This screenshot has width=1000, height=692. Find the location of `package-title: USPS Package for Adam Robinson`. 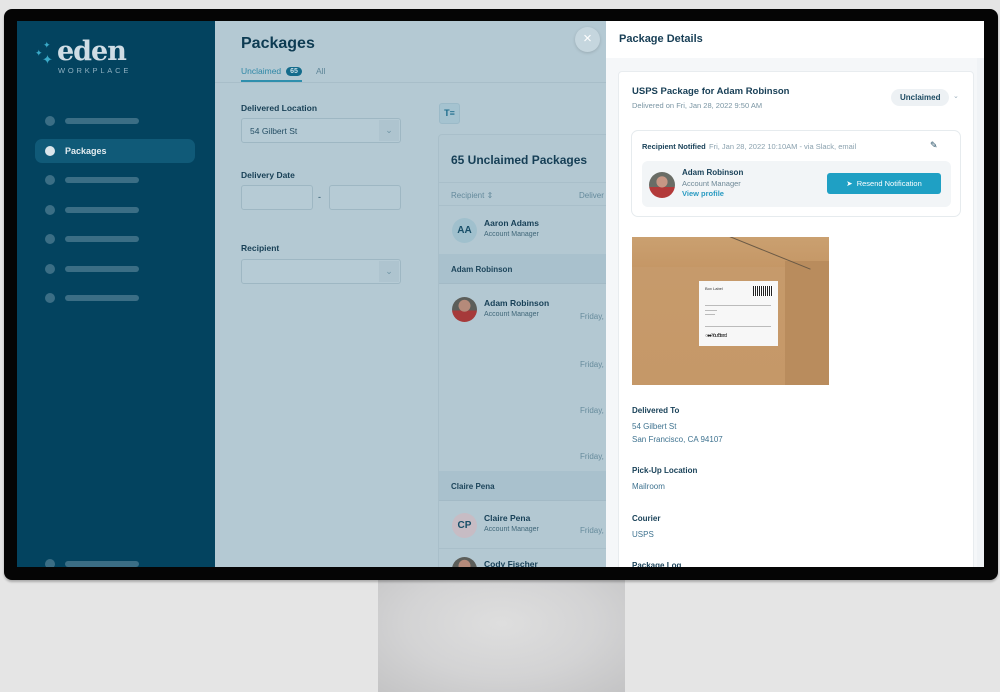

package-title: USPS Package for Adam Robinson is located at coordinates (711, 91).